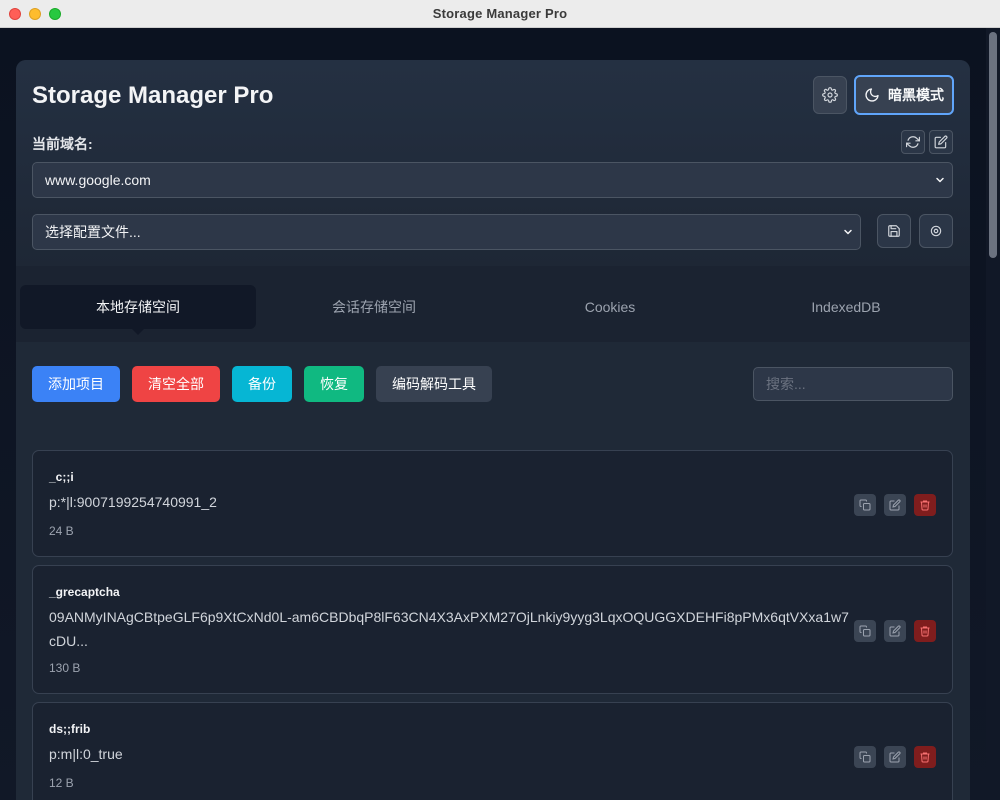 Image resolution: width=1000 pixels, height=800 pixels. I want to click on item-value: p:*|l:9007199254740991_2, so click(133, 502).